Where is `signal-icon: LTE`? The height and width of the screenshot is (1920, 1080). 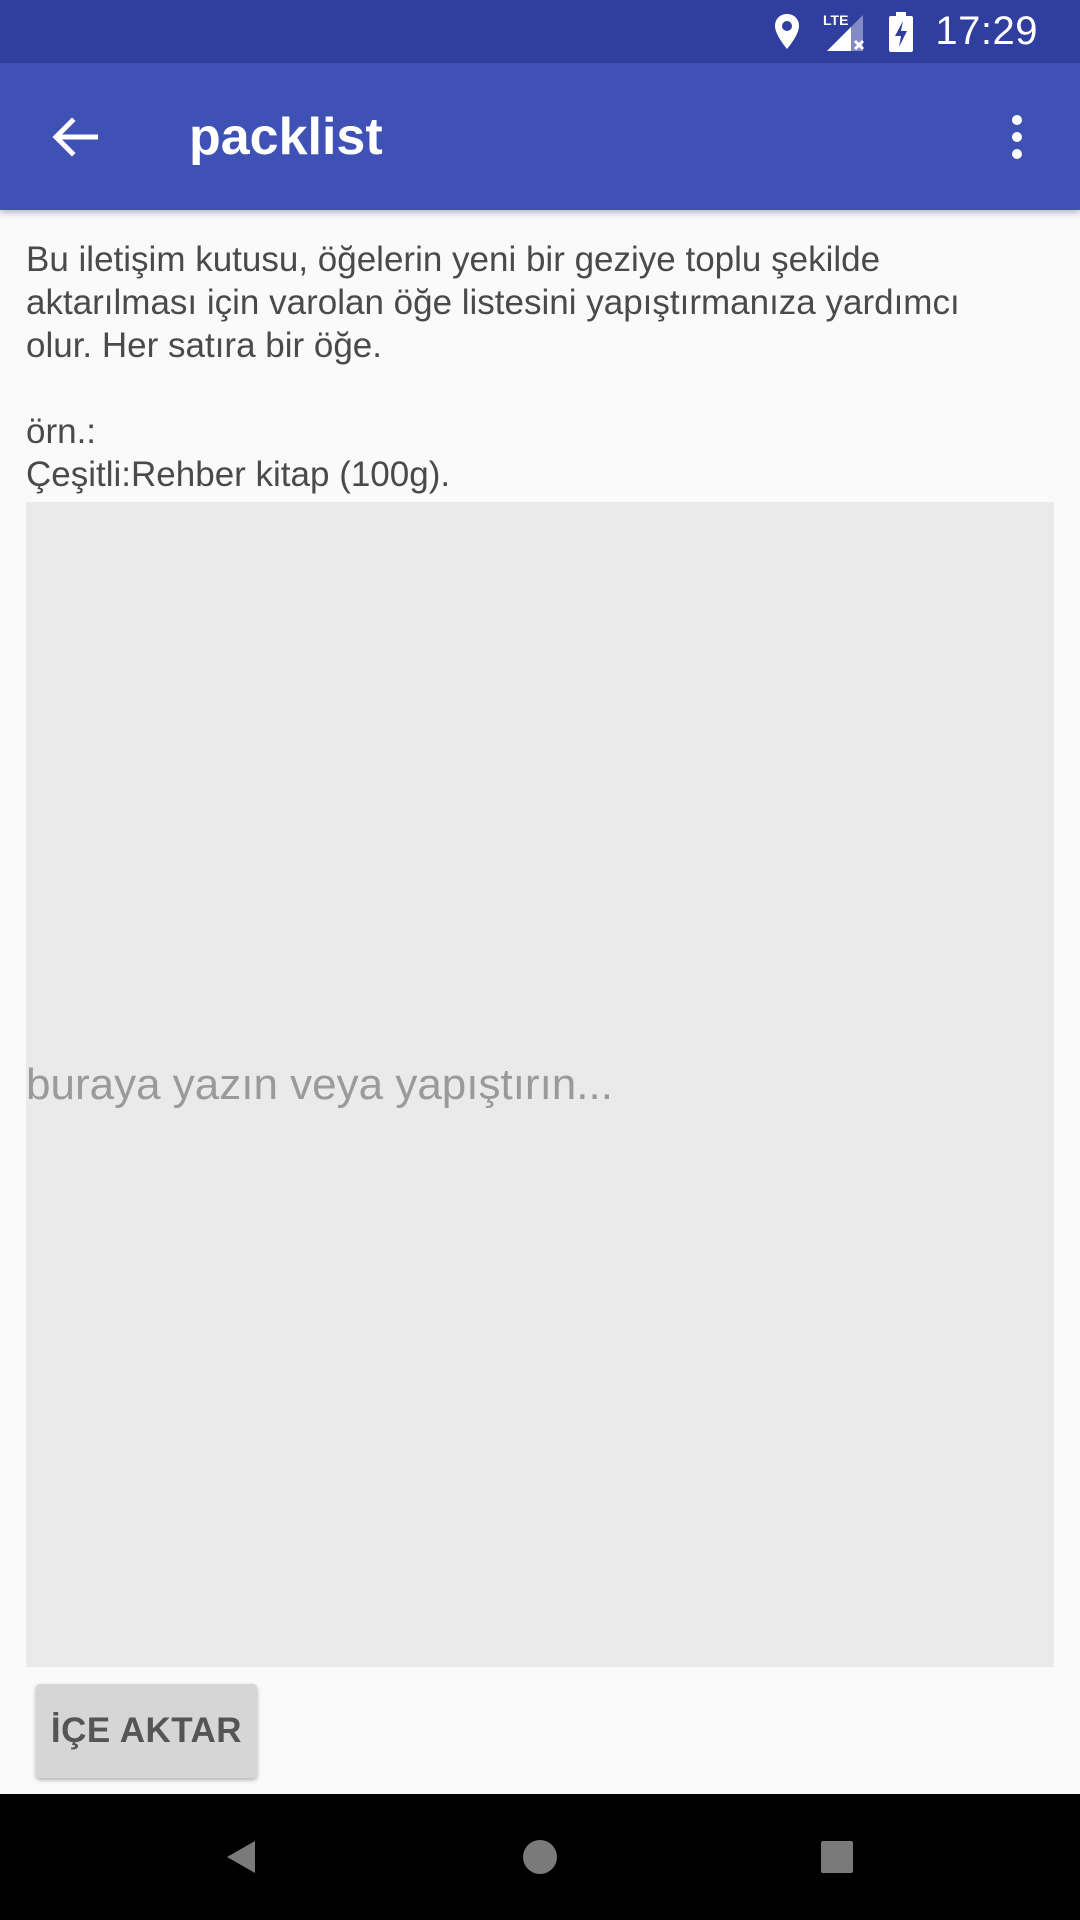 signal-icon: LTE is located at coordinates (845, 32).